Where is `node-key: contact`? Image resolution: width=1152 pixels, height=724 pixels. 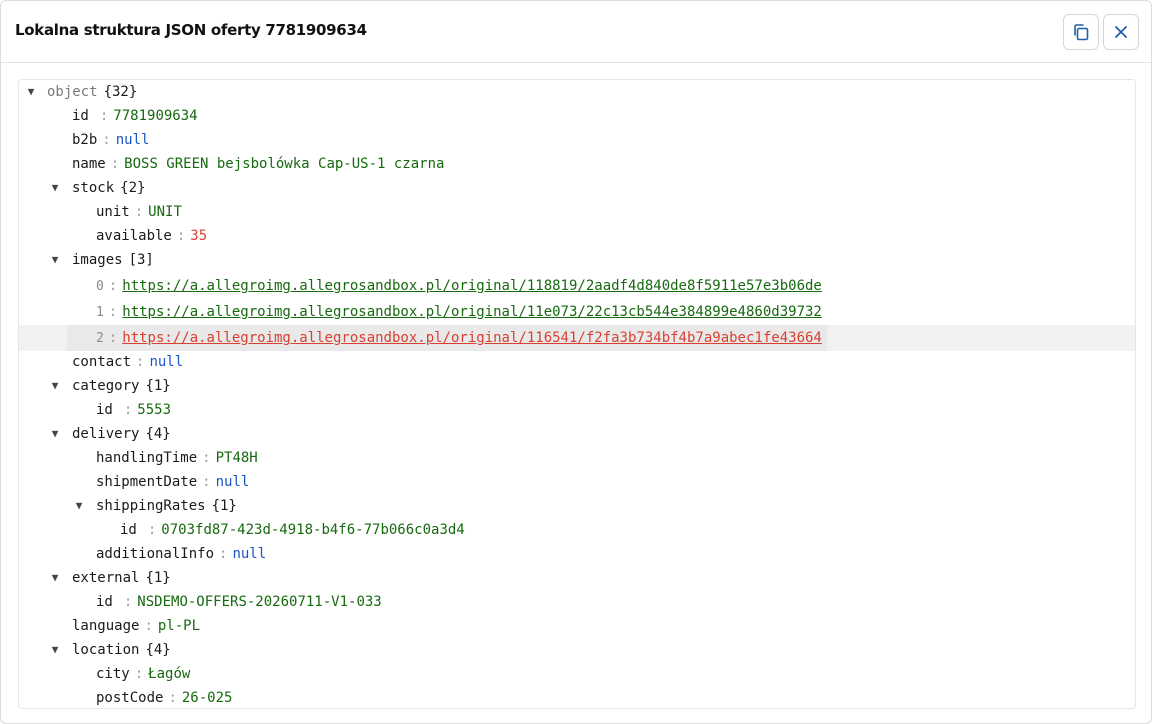
node-key: contact is located at coordinates (102, 362).